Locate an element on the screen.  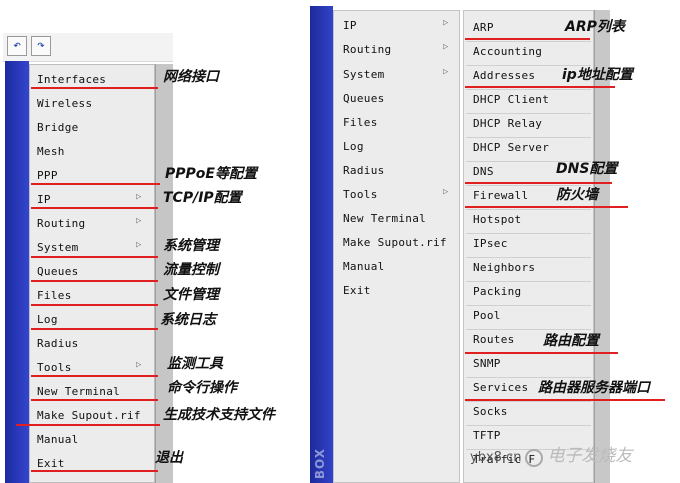
undo-icon: ↶ is located at coordinates (17, 45).